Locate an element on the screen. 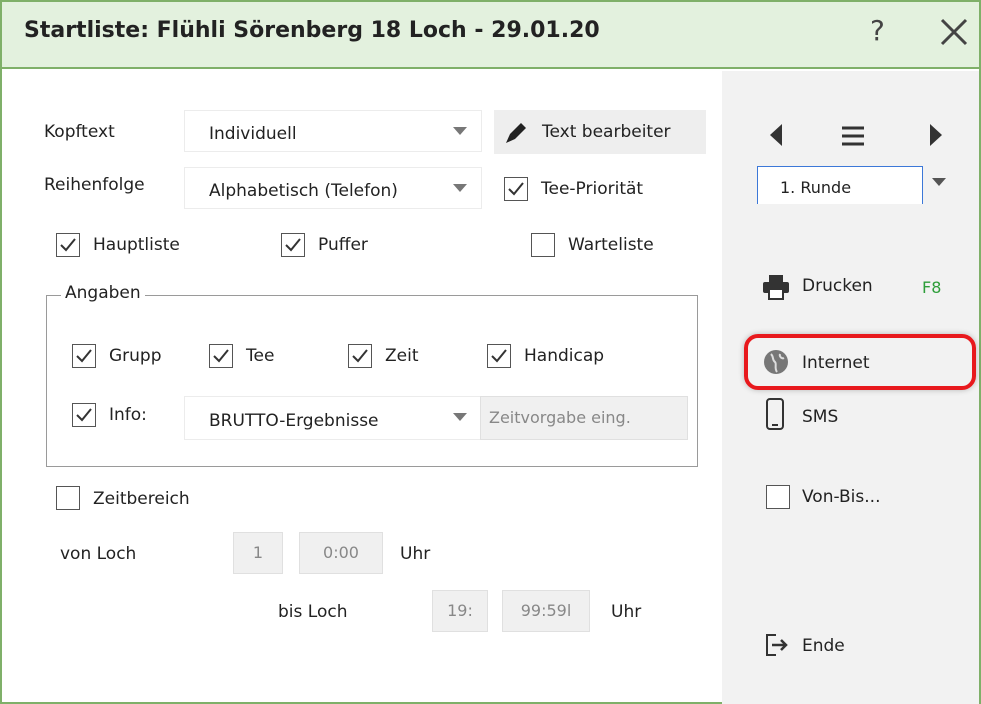  grupp-checkbox is located at coordinates (84, 356).